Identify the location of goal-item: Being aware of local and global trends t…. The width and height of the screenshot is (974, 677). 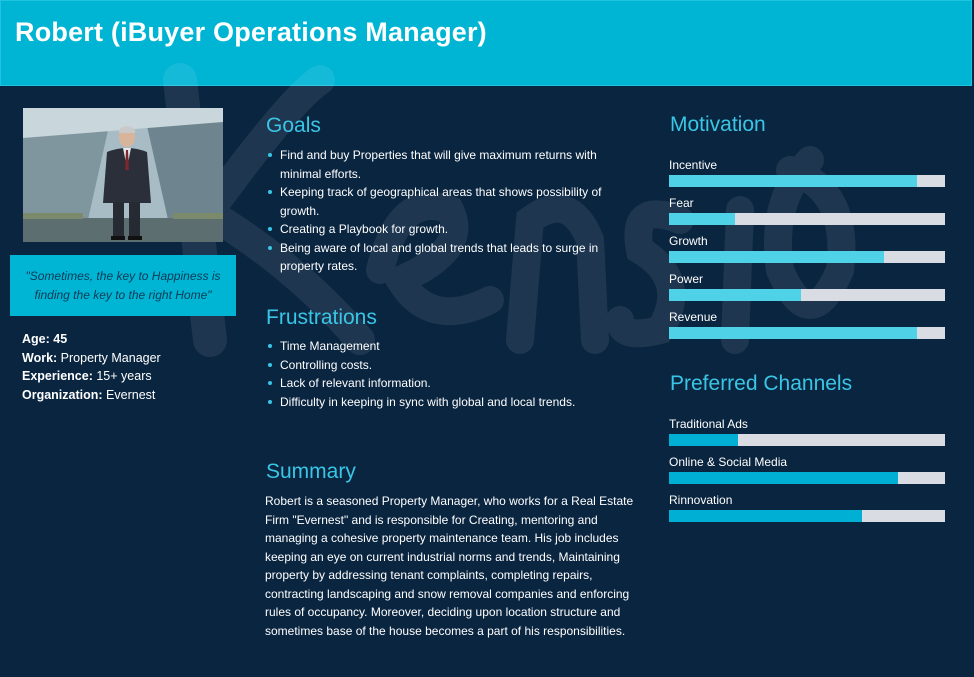
(451, 257).